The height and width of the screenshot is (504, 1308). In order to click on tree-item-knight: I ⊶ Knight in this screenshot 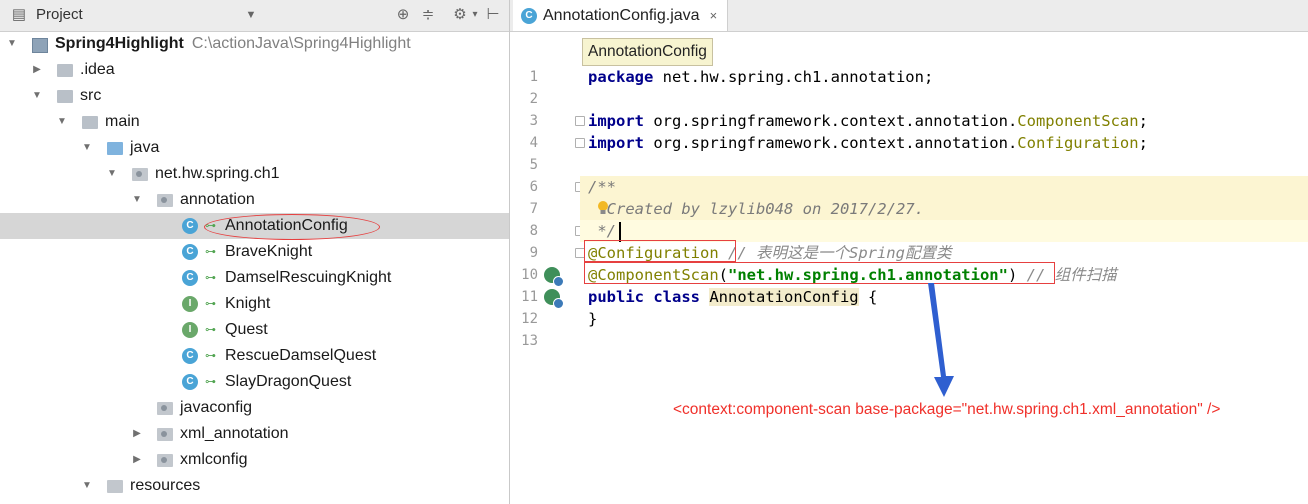, I will do `click(254, 304)`.